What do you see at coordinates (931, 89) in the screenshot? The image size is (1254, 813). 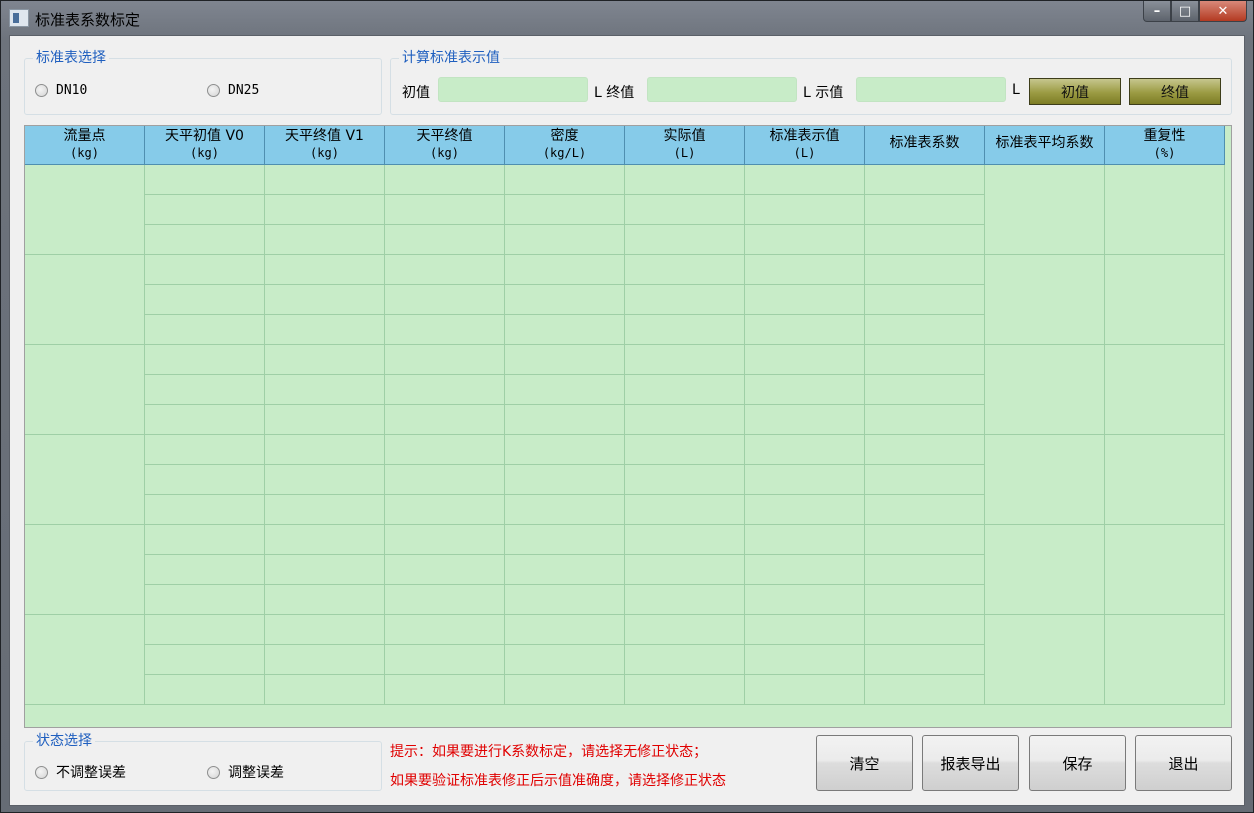 I see `reading-value-field` at bounding box center [931, 89].